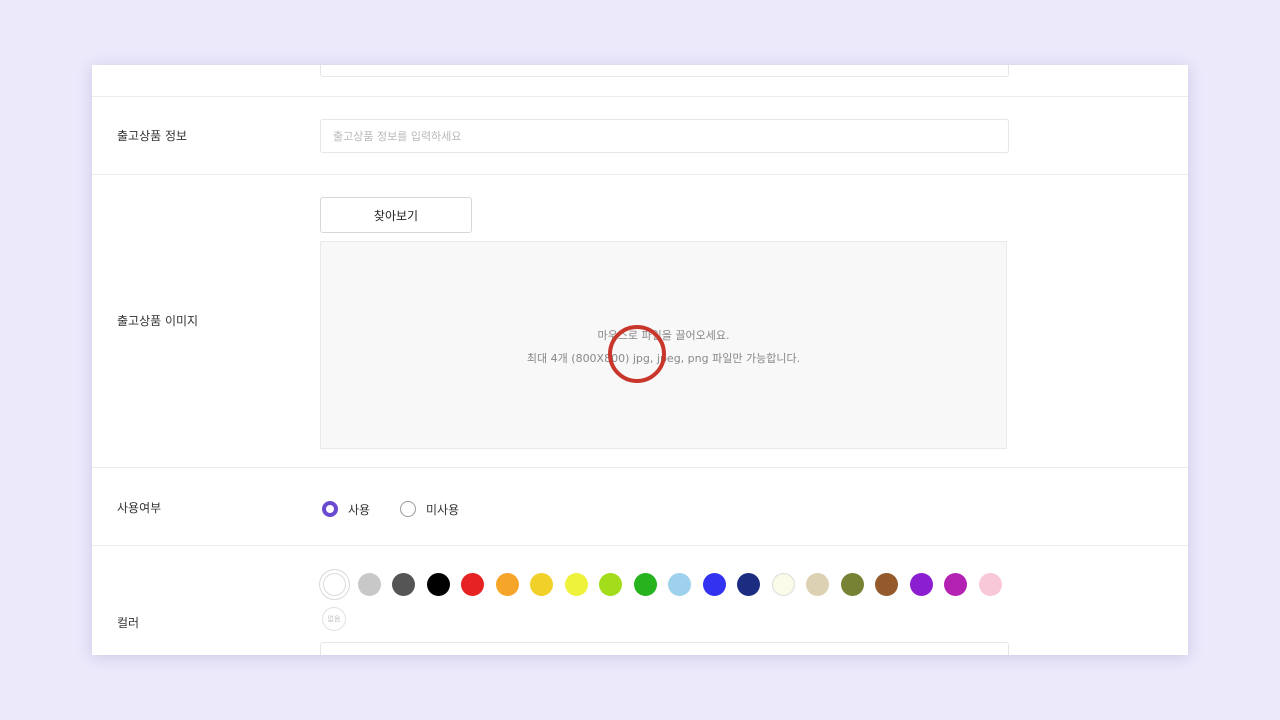  I want to click on color-swatch-brown, so click(886, 584).